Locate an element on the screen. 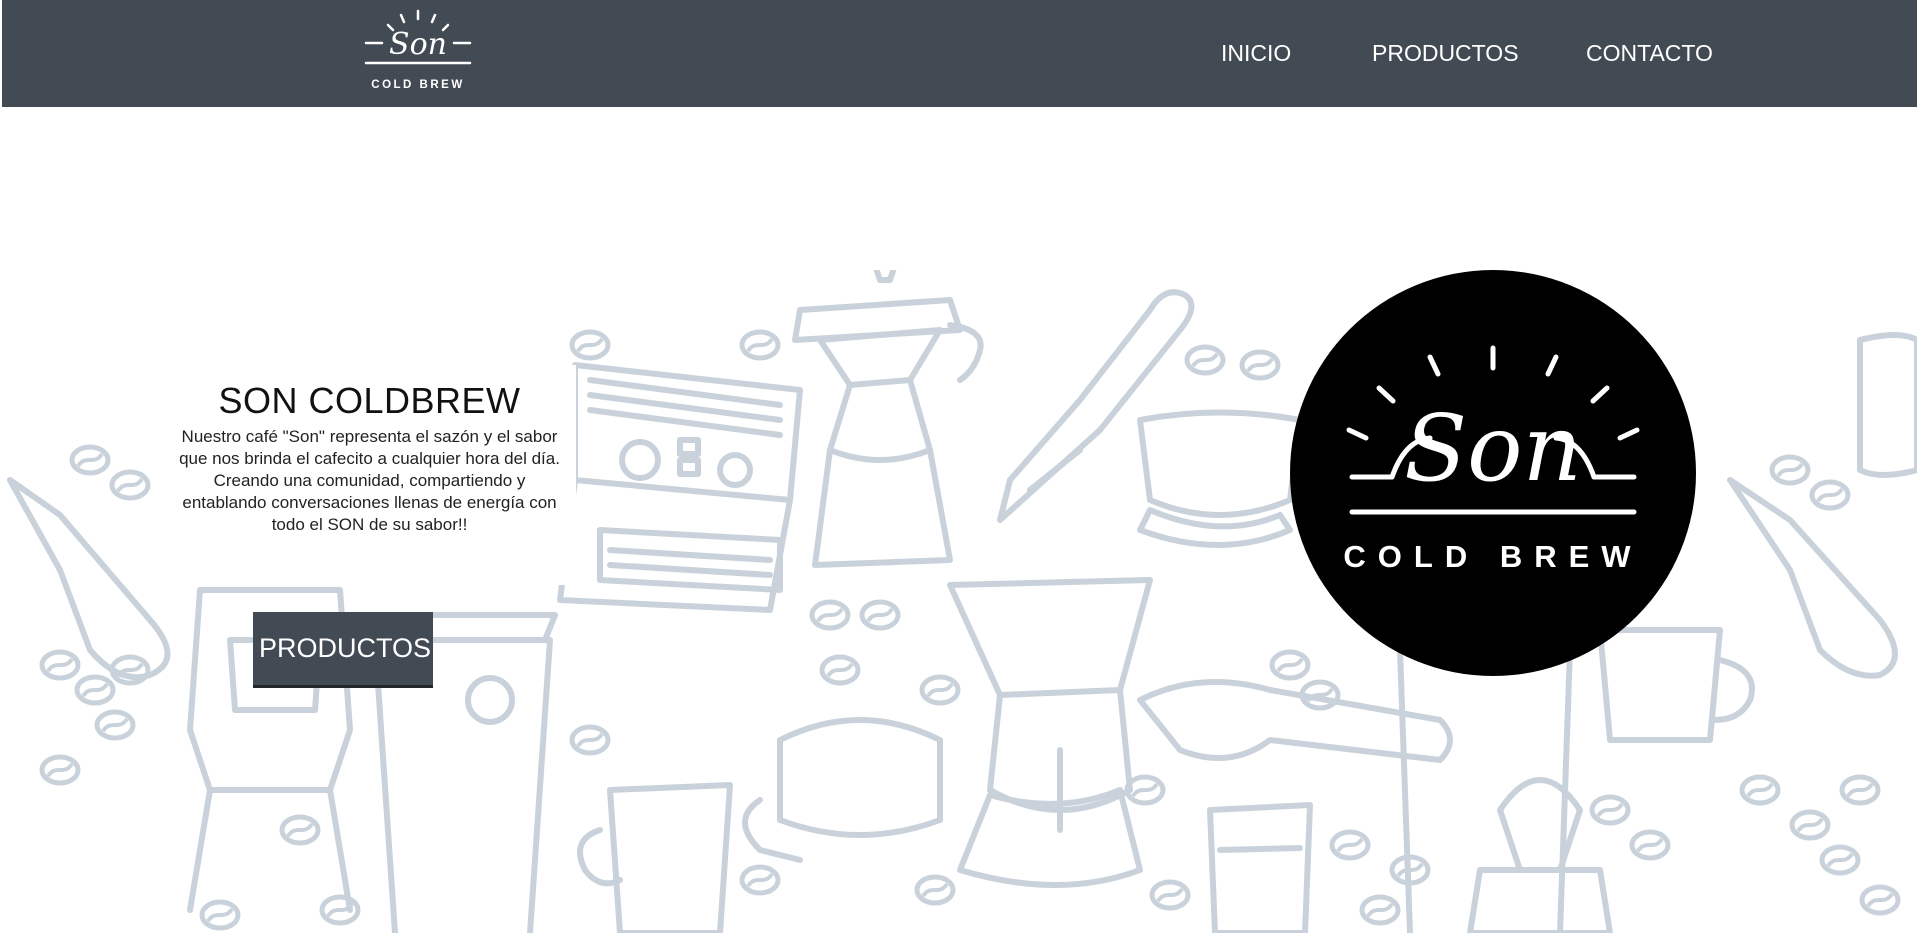 The image size is (1917, 933). nav-link-inicio: INICIO is located at coordinates (1256, 53).